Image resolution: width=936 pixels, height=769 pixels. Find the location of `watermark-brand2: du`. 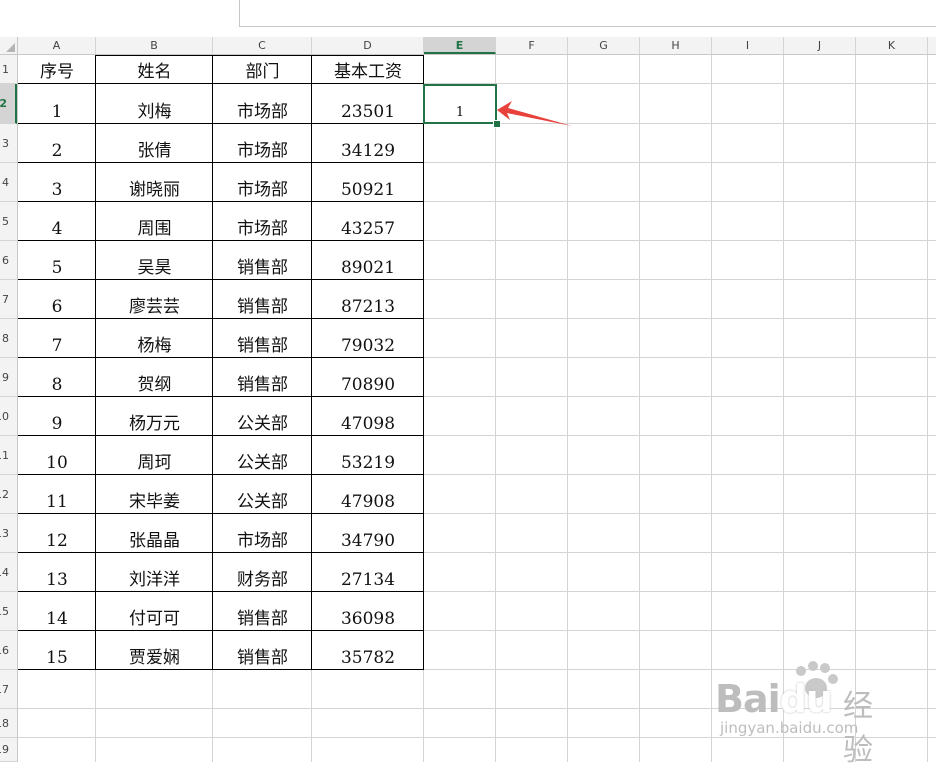

watermark-brand2: du is located at coordinates (806, 699).